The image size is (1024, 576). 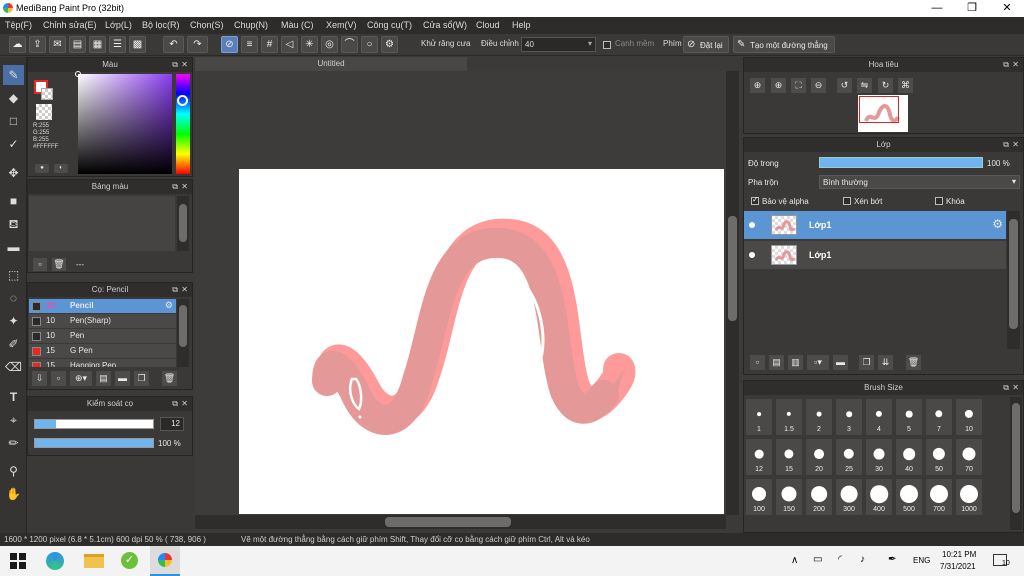 What do you see at coordinates (919, 182) in the screenshot?
I see `blend-mode-select: Bình thường ▾` at bounding box center [919, 182].